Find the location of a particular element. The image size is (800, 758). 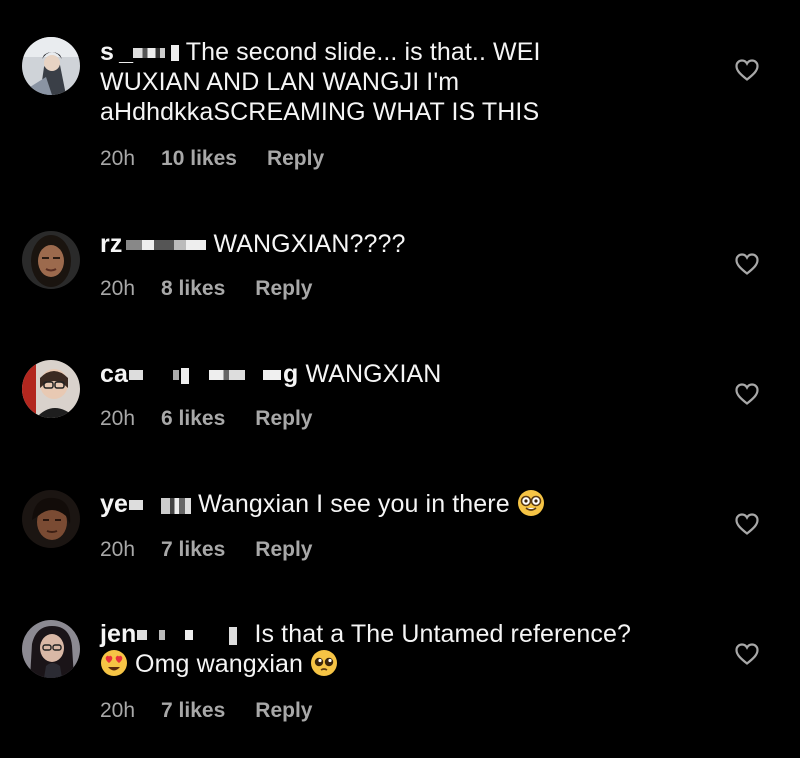

comment-body-line: The second slide... is that.. WEI is located at coordinates (363, 52).